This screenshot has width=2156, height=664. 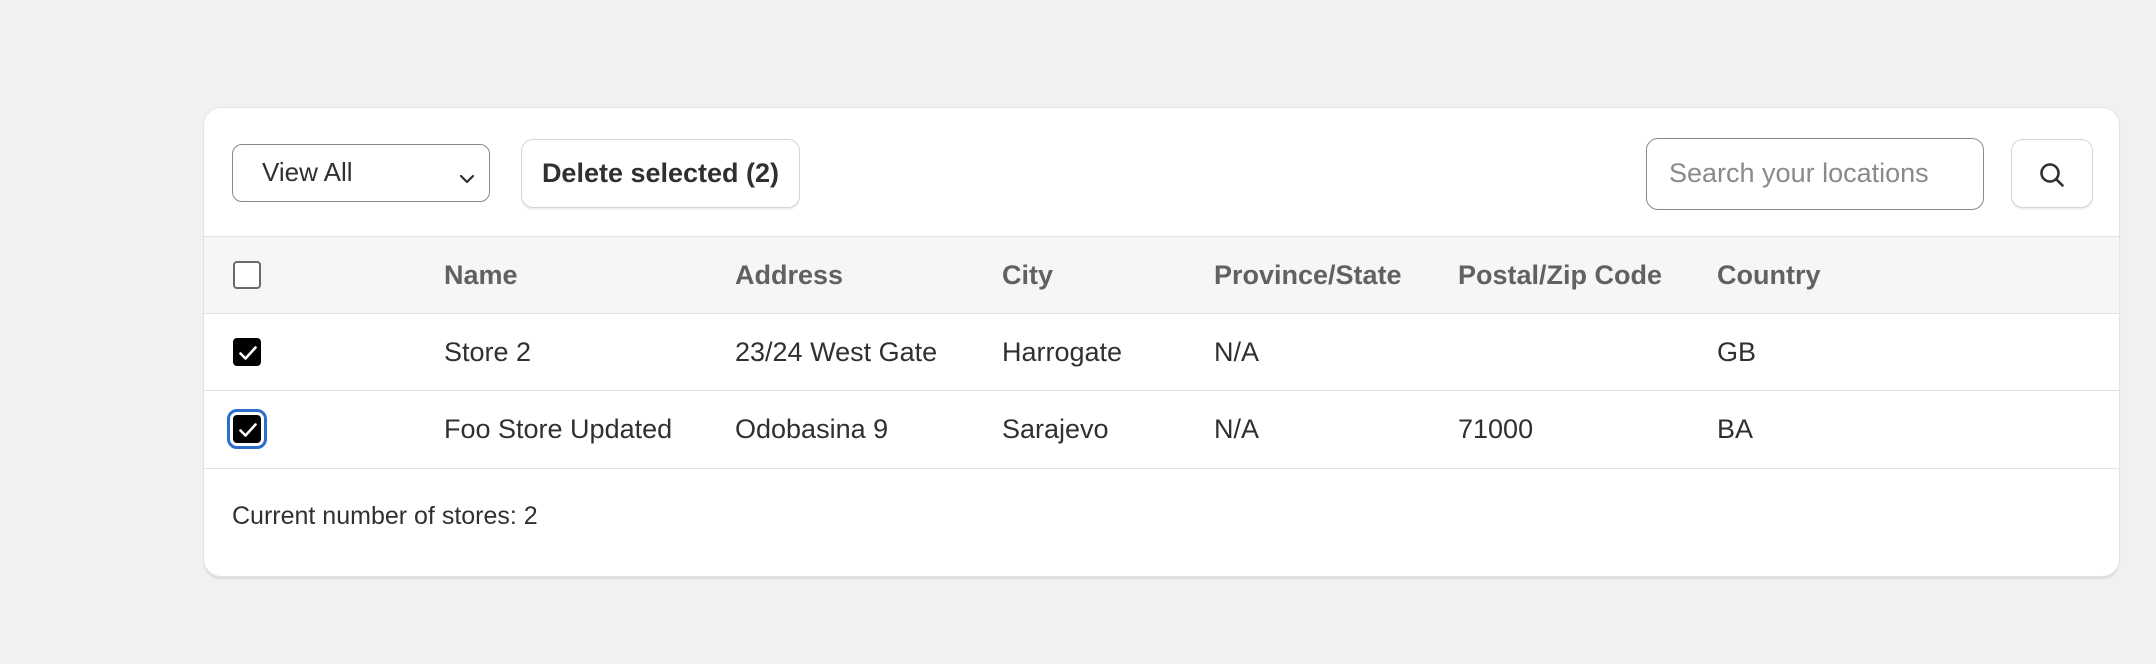 What do you see at coordinates (481, 275) in the screenshot?
I see `column-header-name: Name` at bounding box center [481, 275].